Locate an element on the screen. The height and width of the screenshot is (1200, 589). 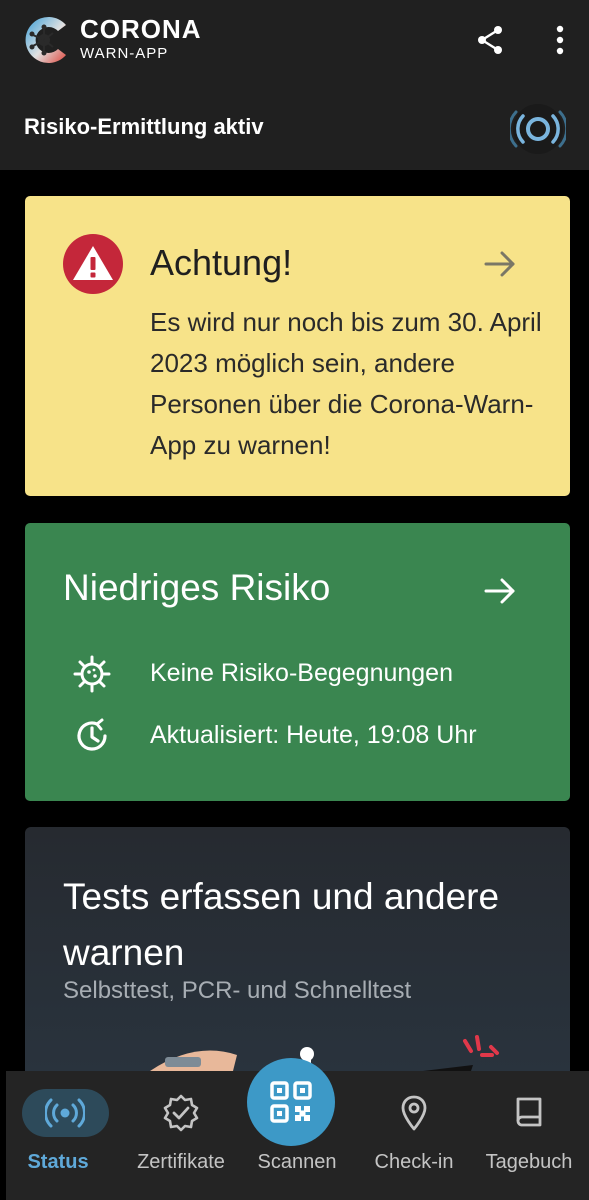
tests-card-subtitle: Selbsttest, PCR- und Schnelltest is located at coordinates (237, 990).